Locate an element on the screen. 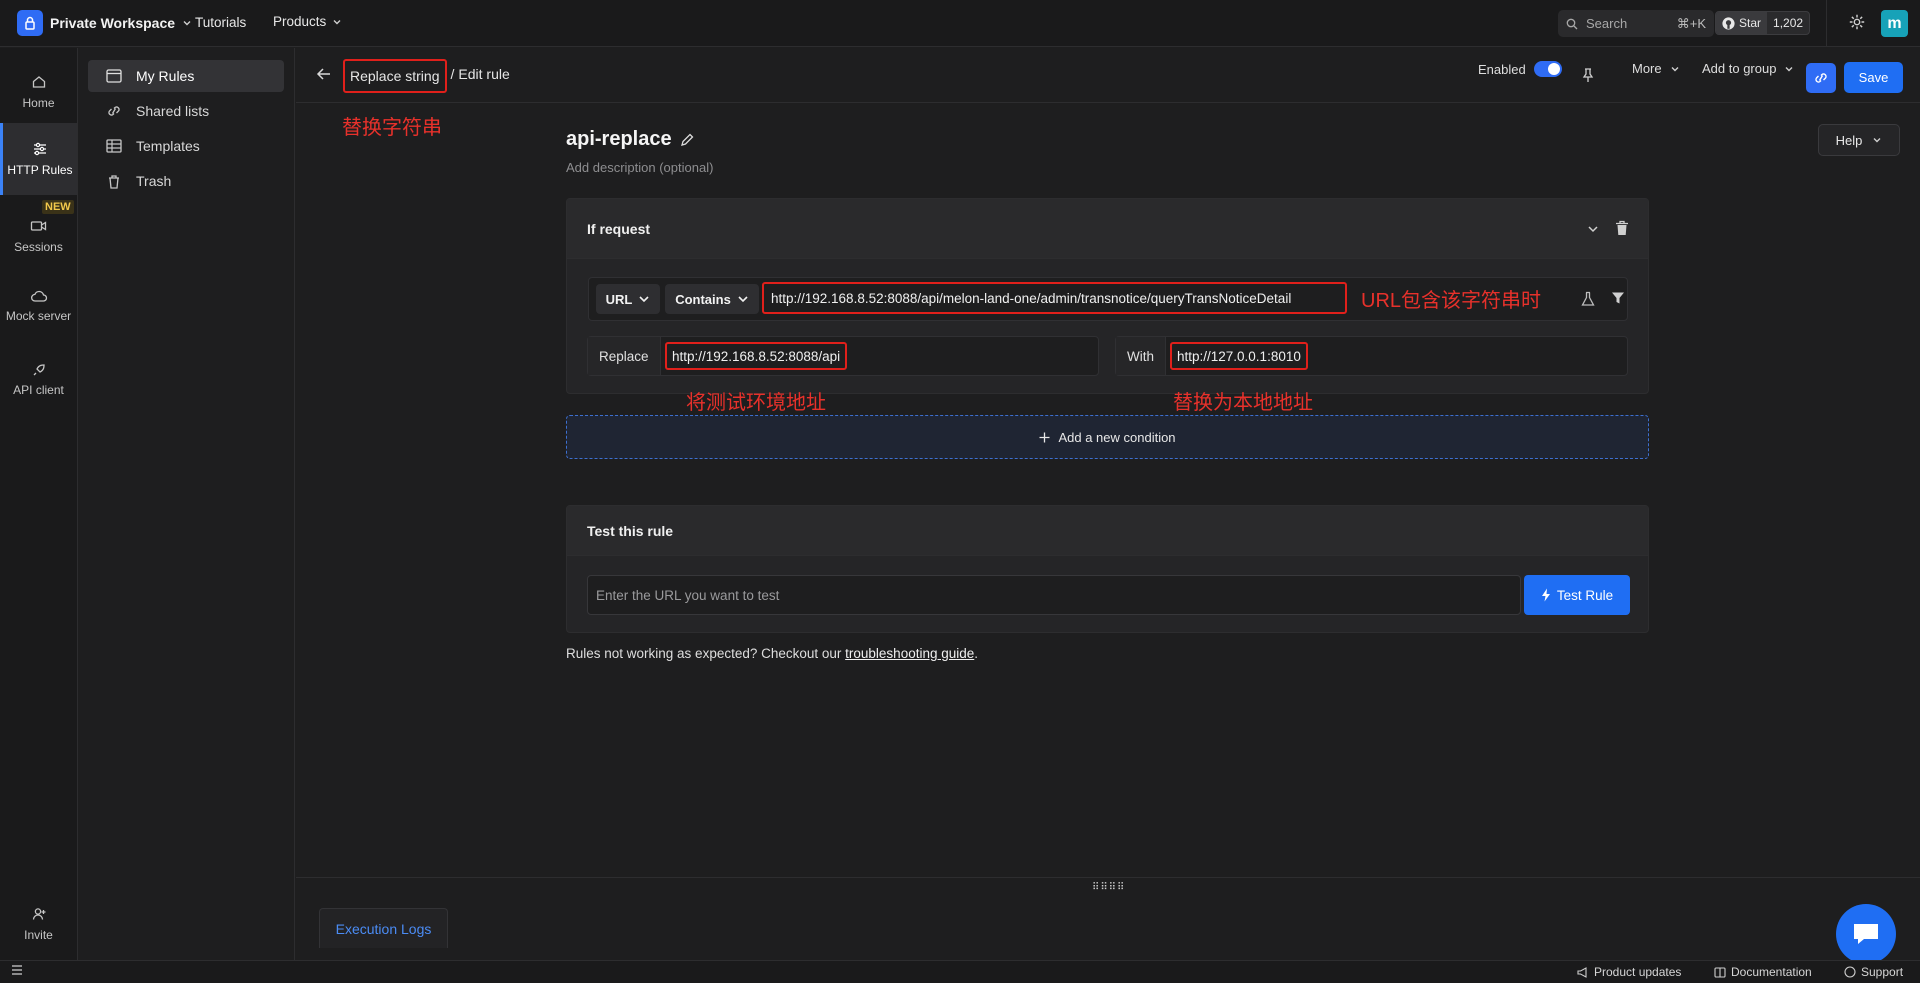  new-badge: NEW is located at coordinates (58, 207).